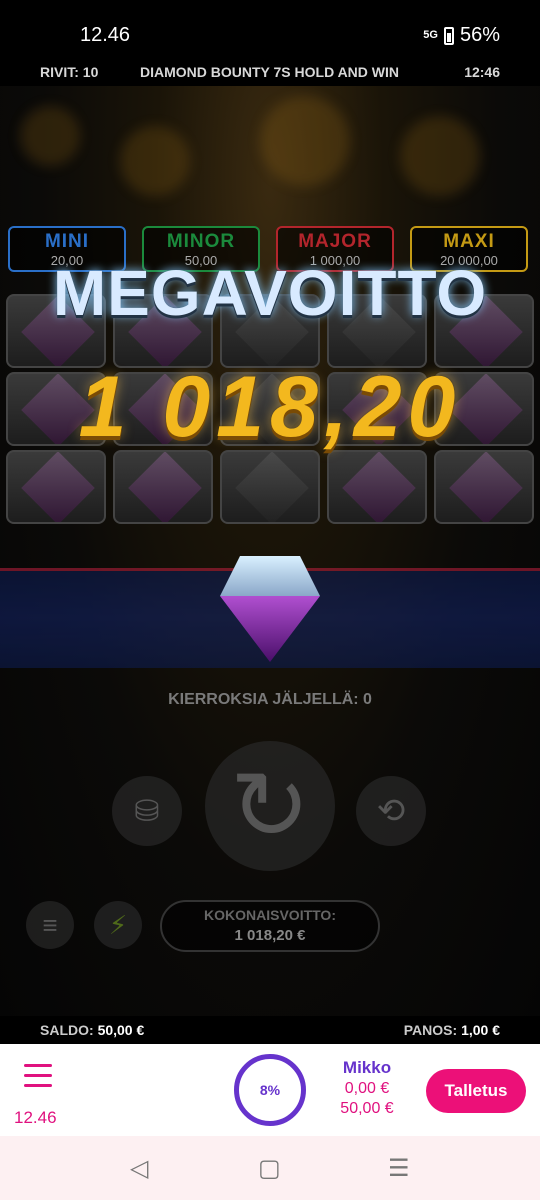 This screenshot has width=540, height=1200. I want to click on bonus-balance: 0,00 €, so click(367, 1088).